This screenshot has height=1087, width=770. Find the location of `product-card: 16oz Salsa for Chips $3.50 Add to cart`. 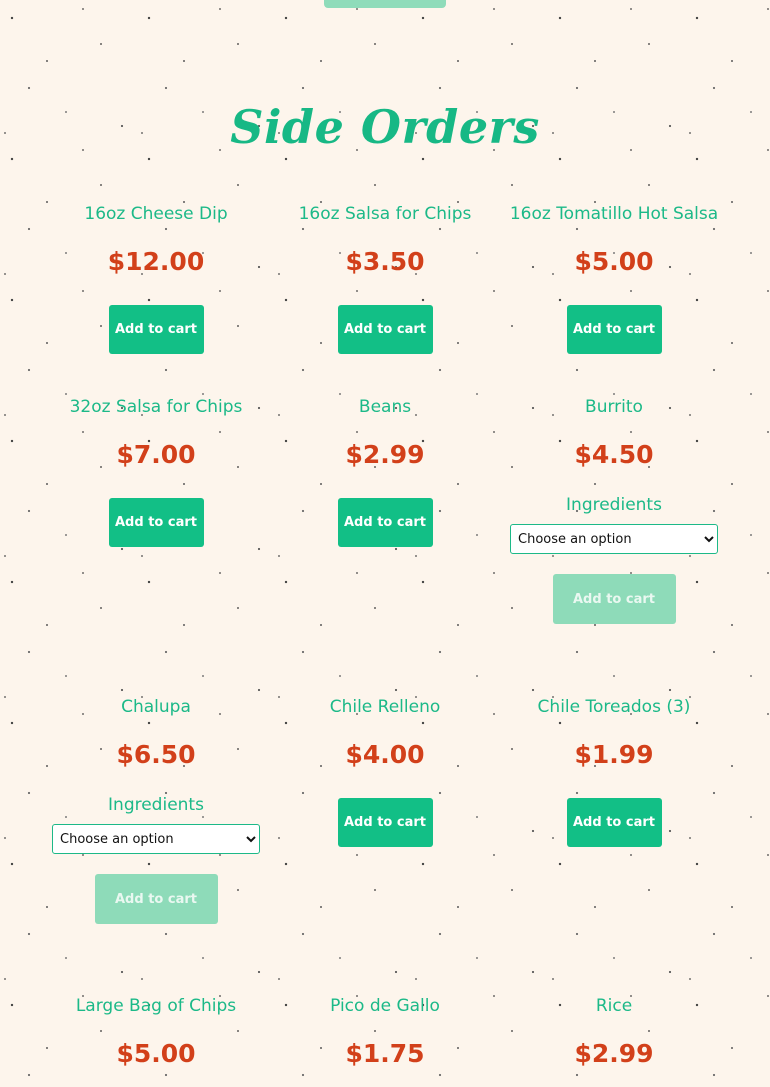

product-card: 16oz Salsa for Chips $3.50 Add to cart is located at coordinates (385, 278).